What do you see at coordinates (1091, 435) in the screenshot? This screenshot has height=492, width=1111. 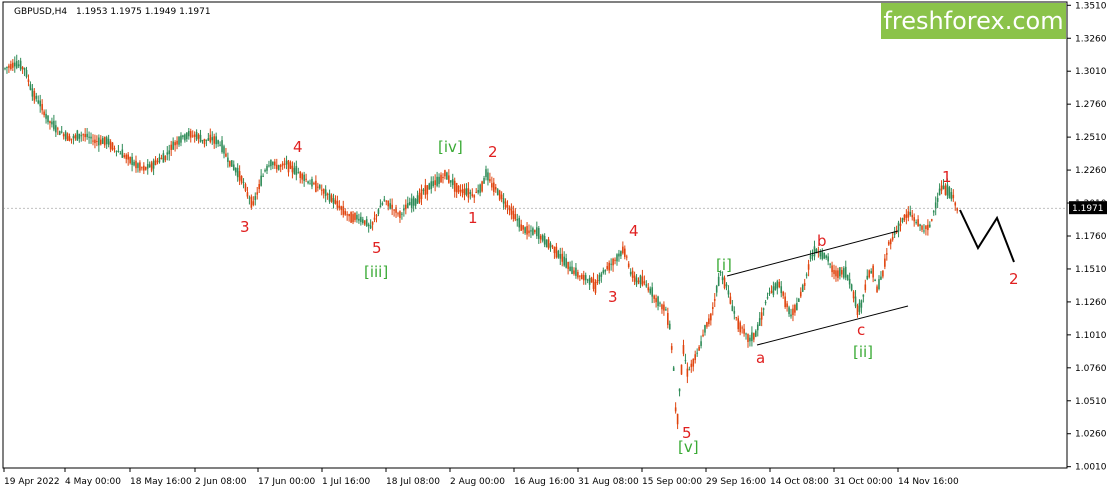 I see `y-tick-label: 1.0260` at bounding box center [1091, 435].